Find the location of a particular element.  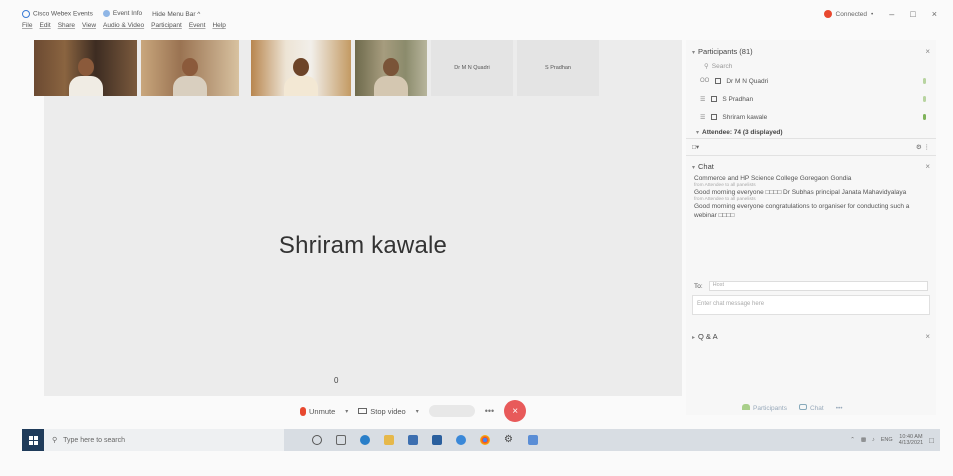

chevron-down-icon: • is located at coordinates (872, 14).